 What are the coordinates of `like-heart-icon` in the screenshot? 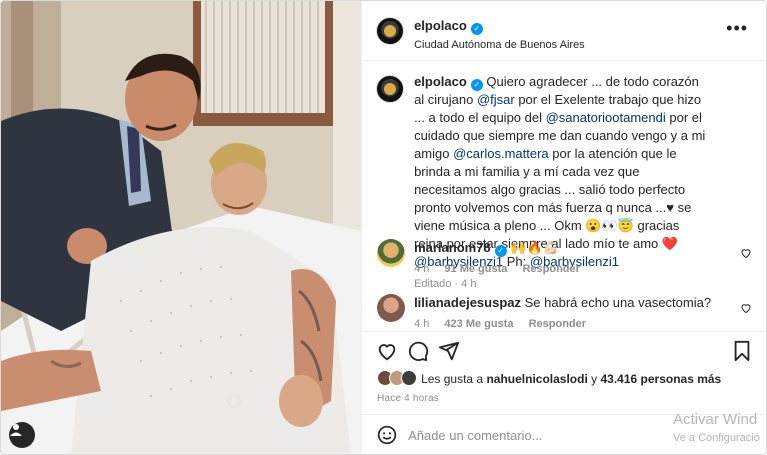 It's located at (387, 351).